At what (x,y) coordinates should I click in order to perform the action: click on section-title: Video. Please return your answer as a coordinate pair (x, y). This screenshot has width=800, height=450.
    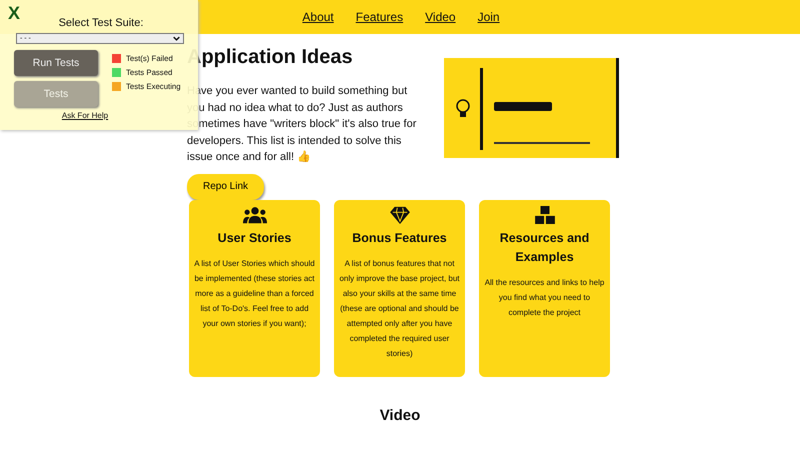
    Looking at the image, I should click on (400, 415).